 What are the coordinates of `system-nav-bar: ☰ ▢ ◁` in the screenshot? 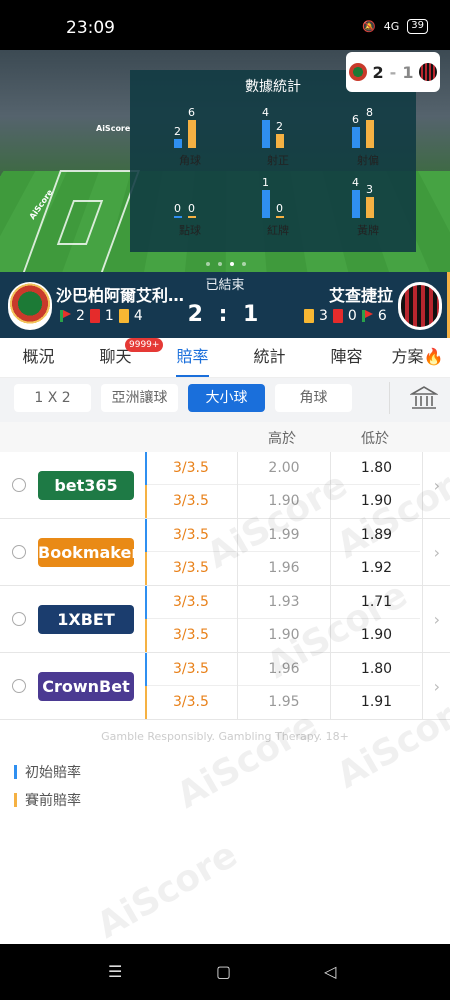 It's located at (225, 972).